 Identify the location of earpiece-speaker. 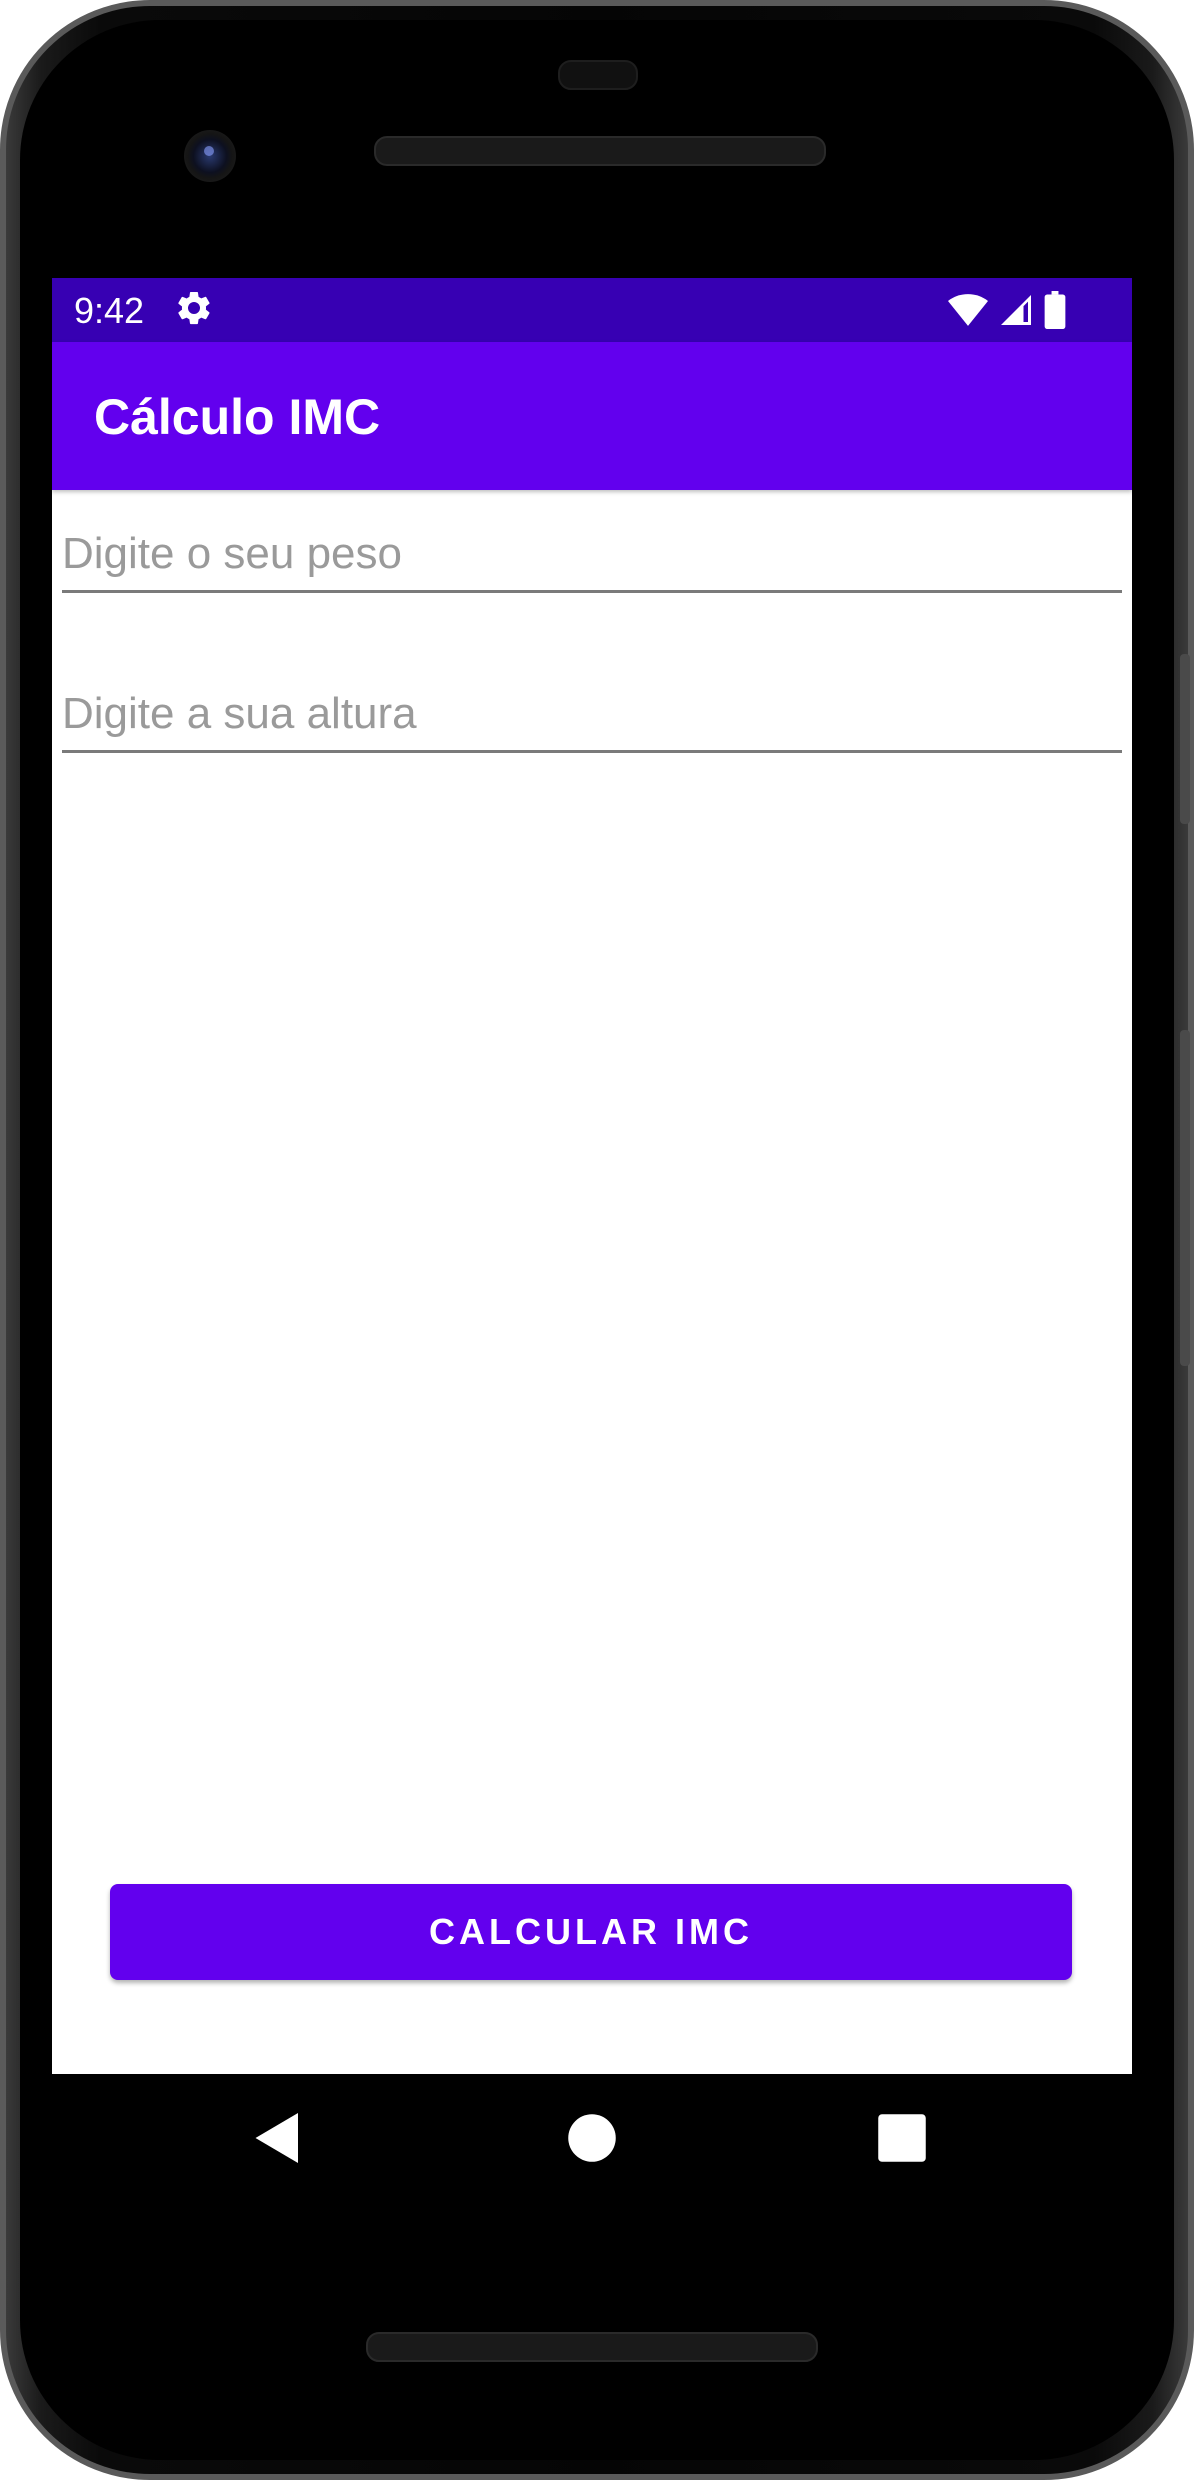
(600, 151).